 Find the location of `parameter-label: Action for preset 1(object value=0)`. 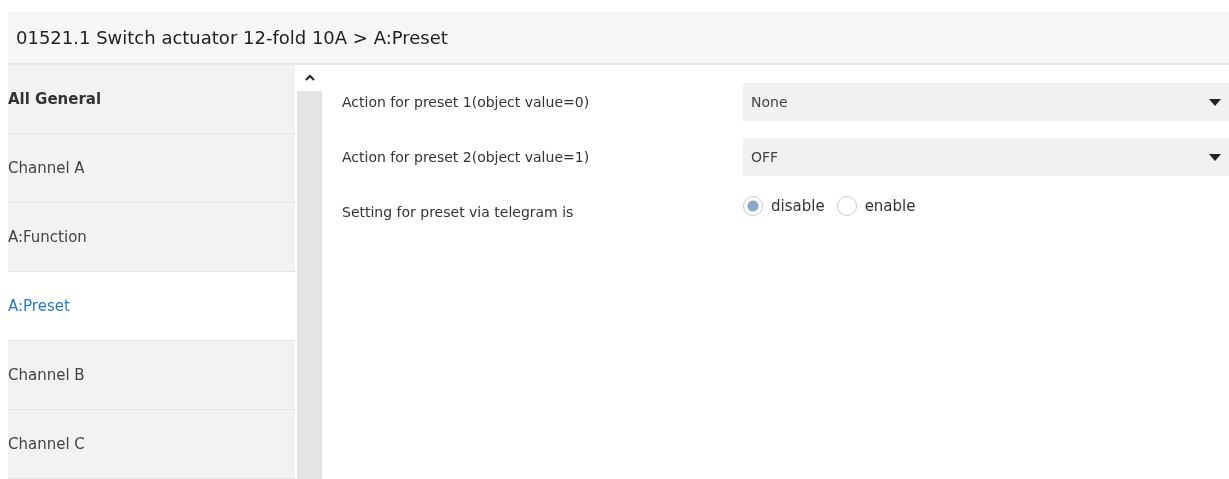

parameter-label: Action for preset 1(object value=0) is located at coordinates (466, 102).